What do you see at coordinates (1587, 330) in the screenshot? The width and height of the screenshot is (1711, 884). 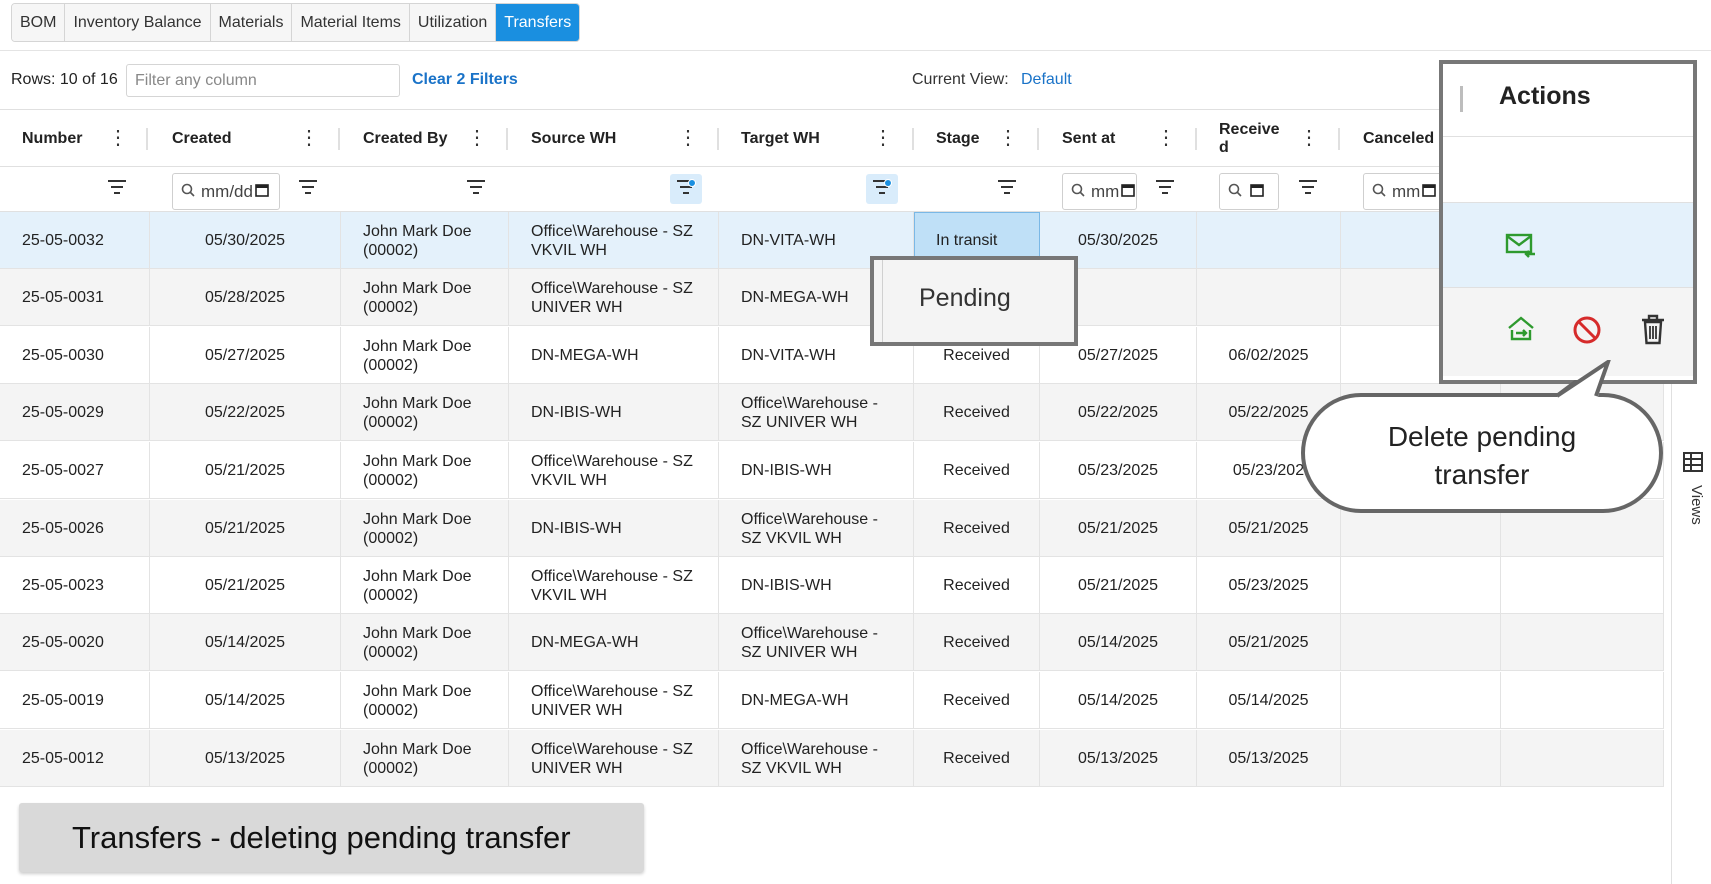 I see `cancel-icon` at bounding box center [1587, 330].